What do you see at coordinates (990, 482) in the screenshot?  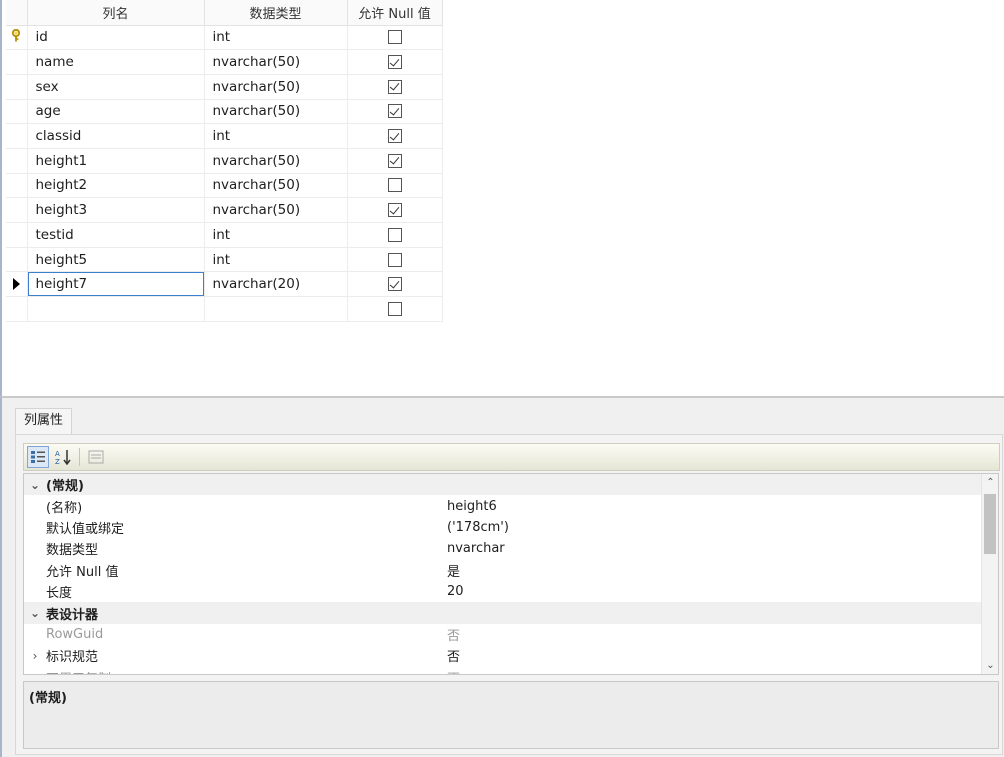 I see `scroll-up-icon: ⌃` at bounding box center [990, 482].